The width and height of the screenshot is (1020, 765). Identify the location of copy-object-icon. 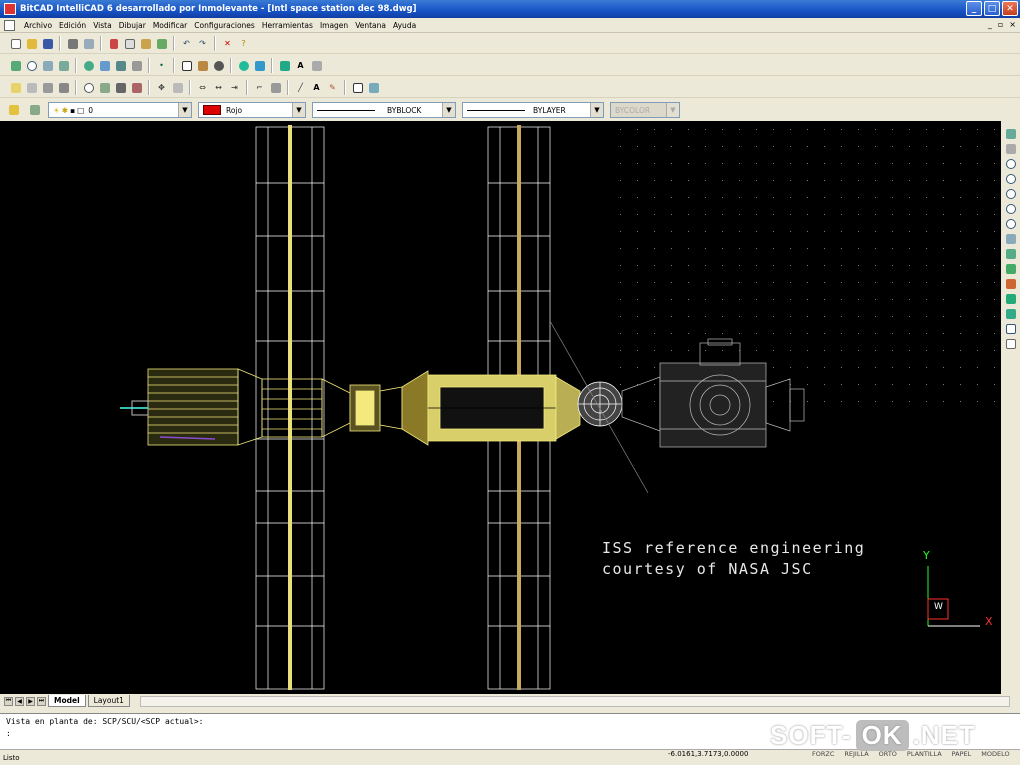
(177, 87).